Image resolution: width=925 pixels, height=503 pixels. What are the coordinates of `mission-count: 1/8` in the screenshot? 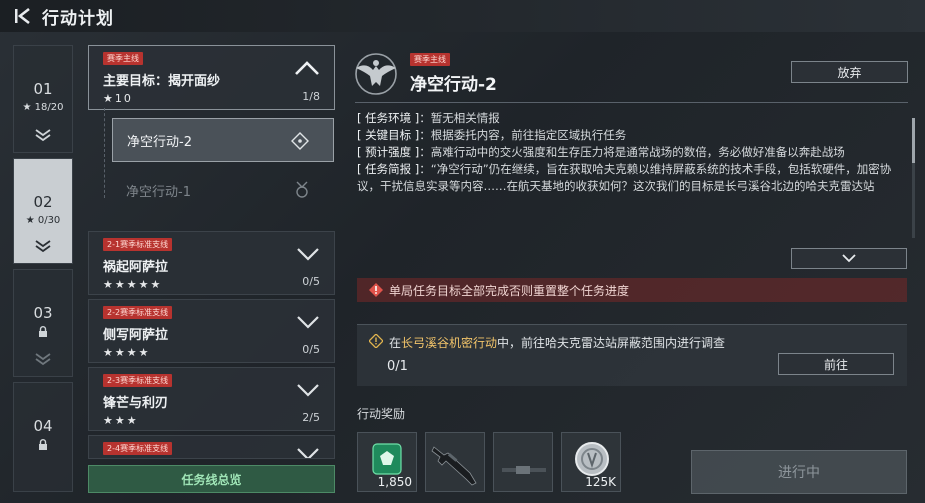 It's located at (311, 96).